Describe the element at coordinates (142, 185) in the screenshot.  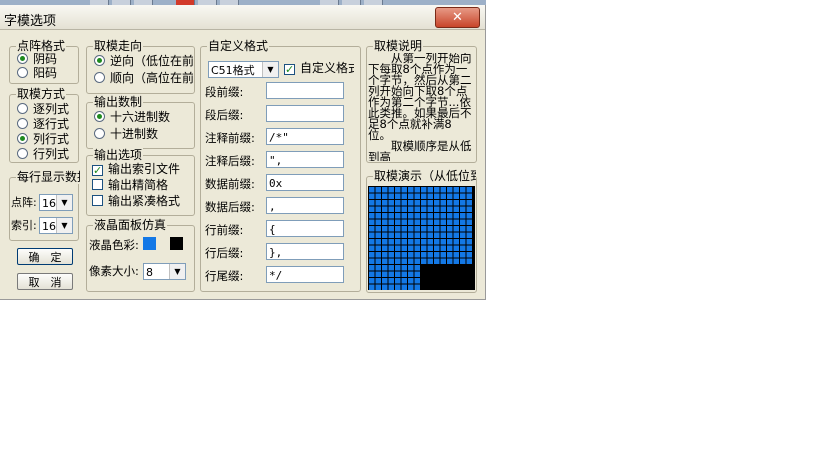
I see `check-compact: 输出精简格` at that location.